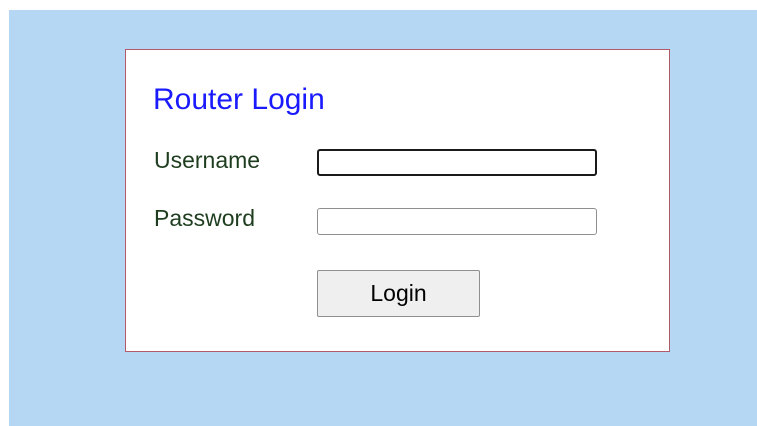 This screenshot has width=757, height=426. I want to click on login-title: Router Login, so click(239, 99).